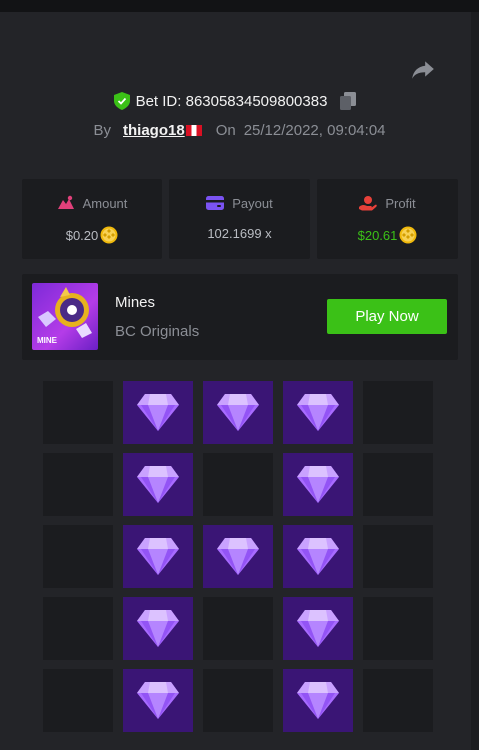 The image size is (479, 750). What do you see at coordinates (65, 316) in the screenshot?
I see `mines-game-thumbnail: MINE` at bounding box center [65, 316].